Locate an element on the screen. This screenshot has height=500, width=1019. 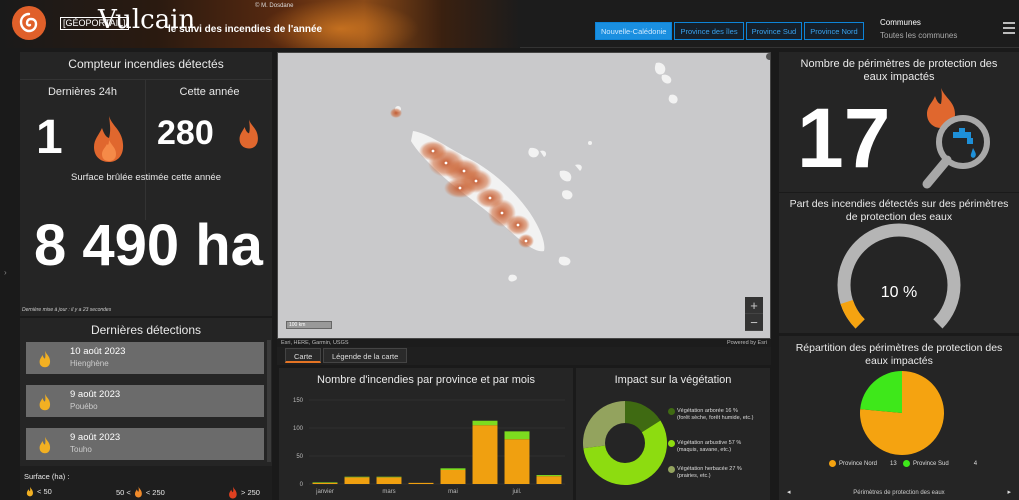
detection-place: Touho is located at coordinates (81, 449).